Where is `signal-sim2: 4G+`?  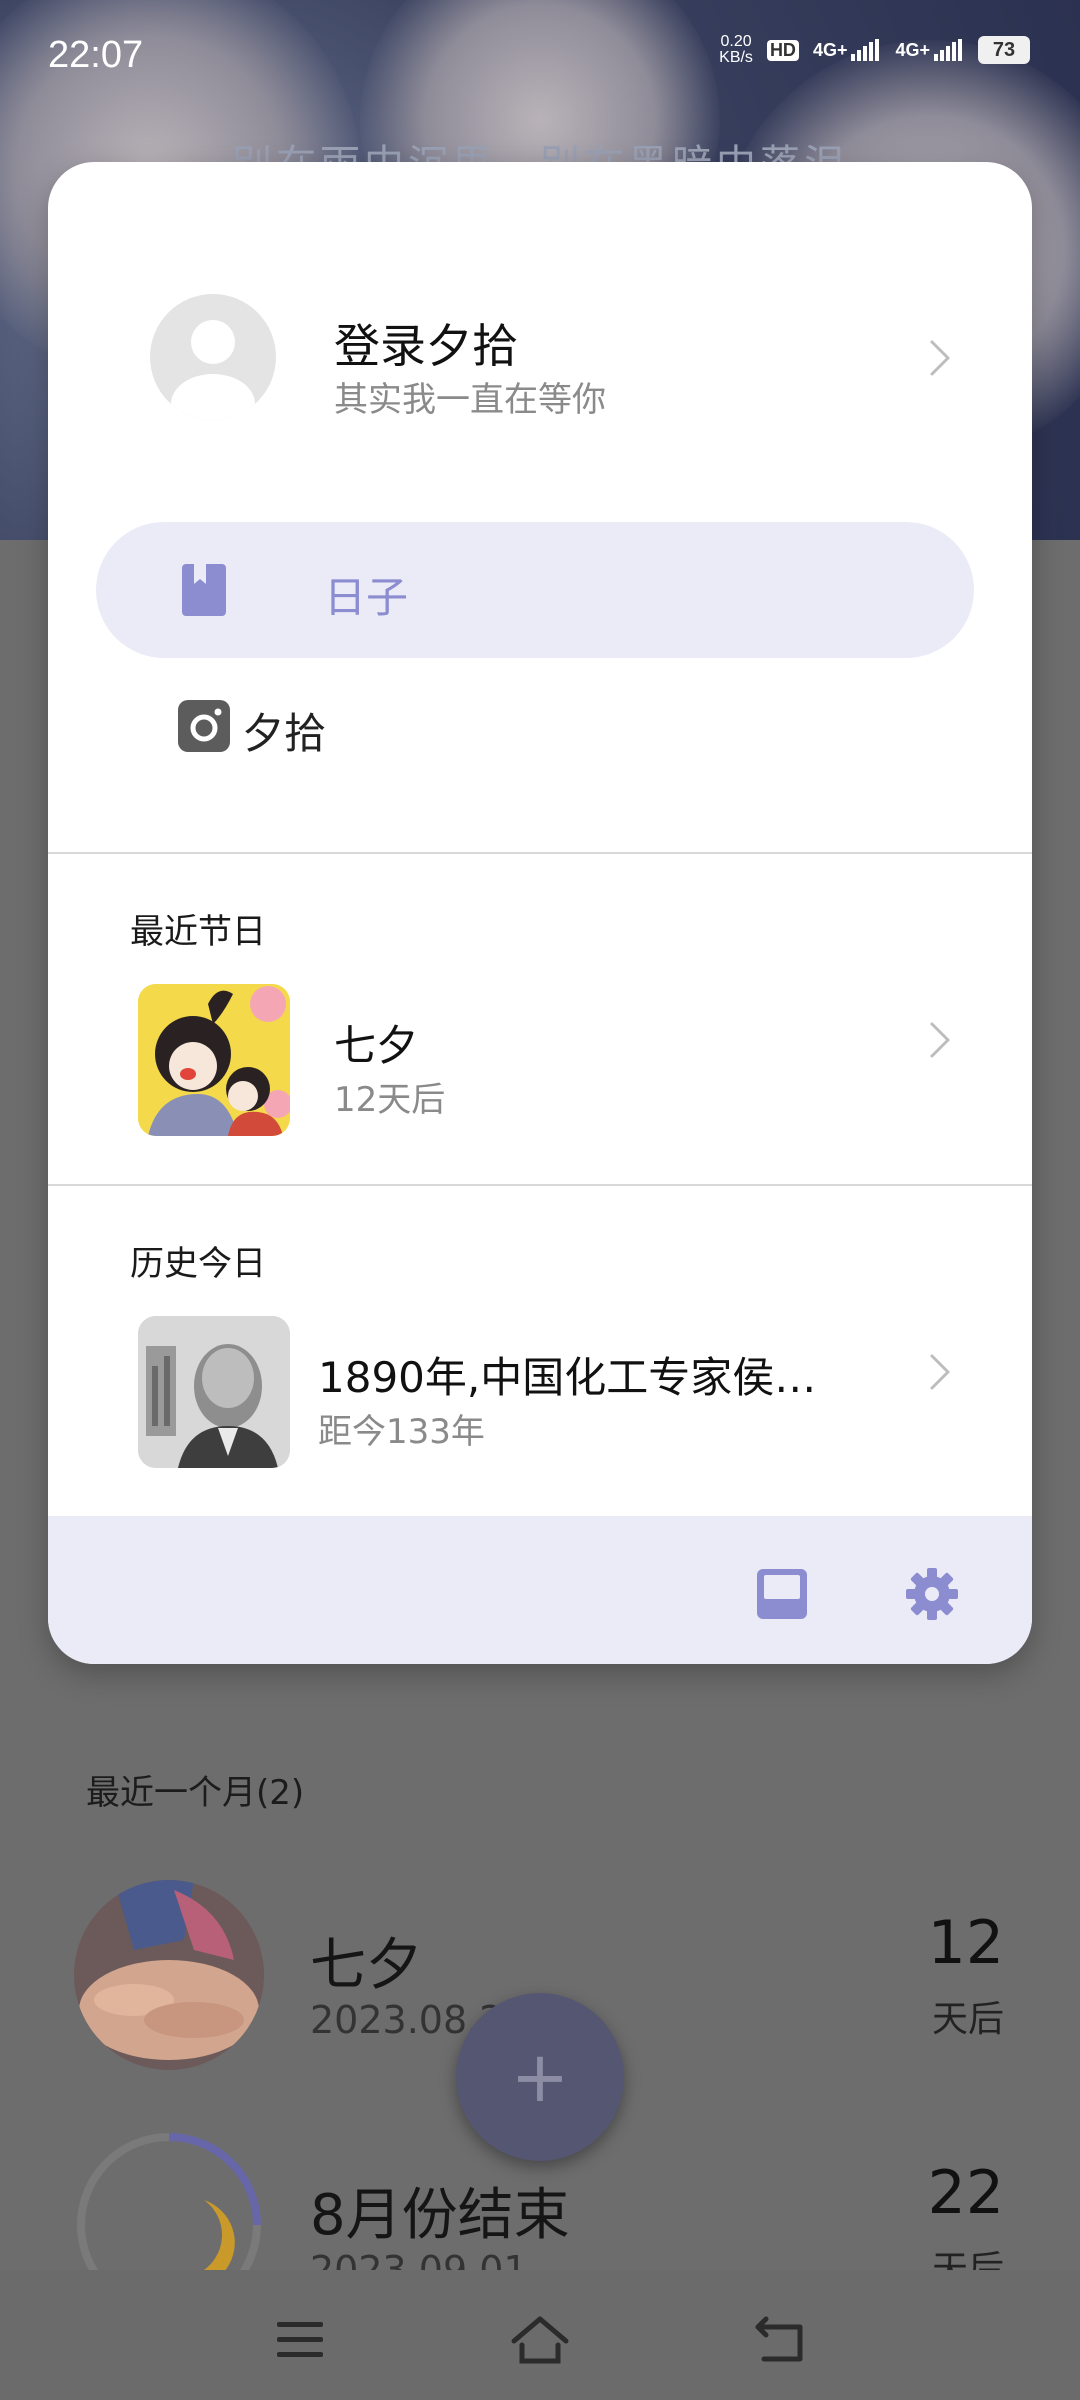 signal-sim2: 4G+ is located at coordinates (929, 50).